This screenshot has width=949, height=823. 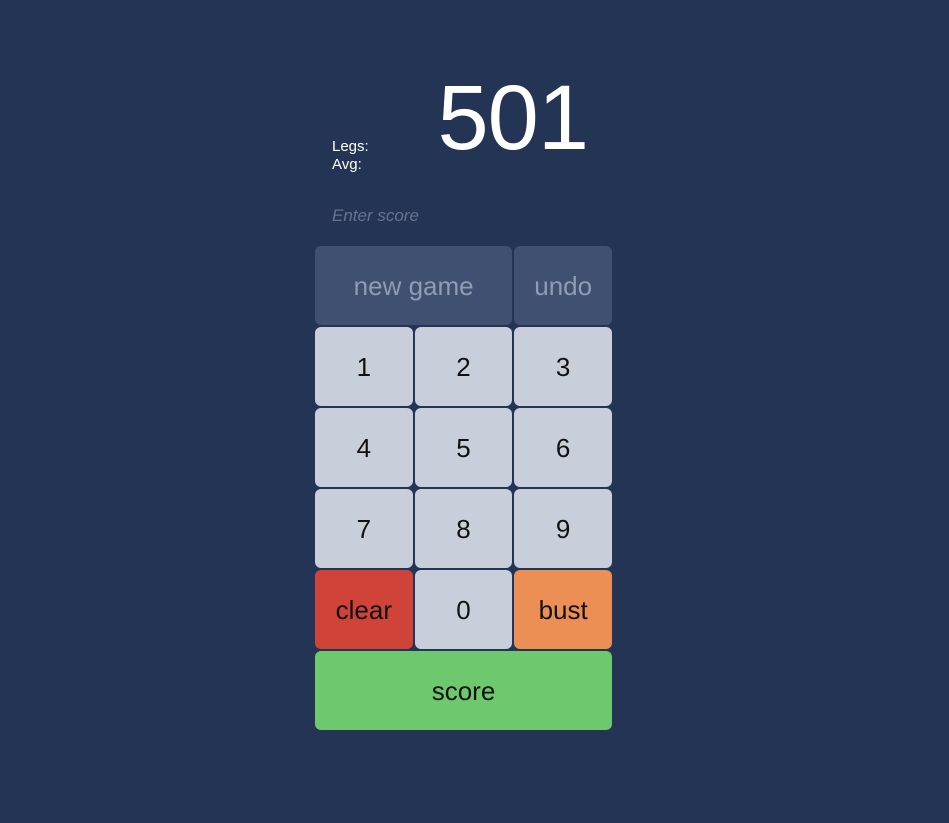 What do you see at coordinates (563, 609) in the screenshot?
I see `key-bust: bust` at bounding box center [563, 609].